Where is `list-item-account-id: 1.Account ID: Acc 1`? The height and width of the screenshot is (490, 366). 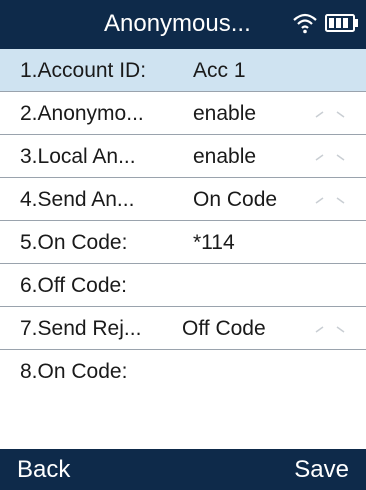
list-item-account-id: 1.Account ID: Acc 1 is located at coordinates (183, 70).